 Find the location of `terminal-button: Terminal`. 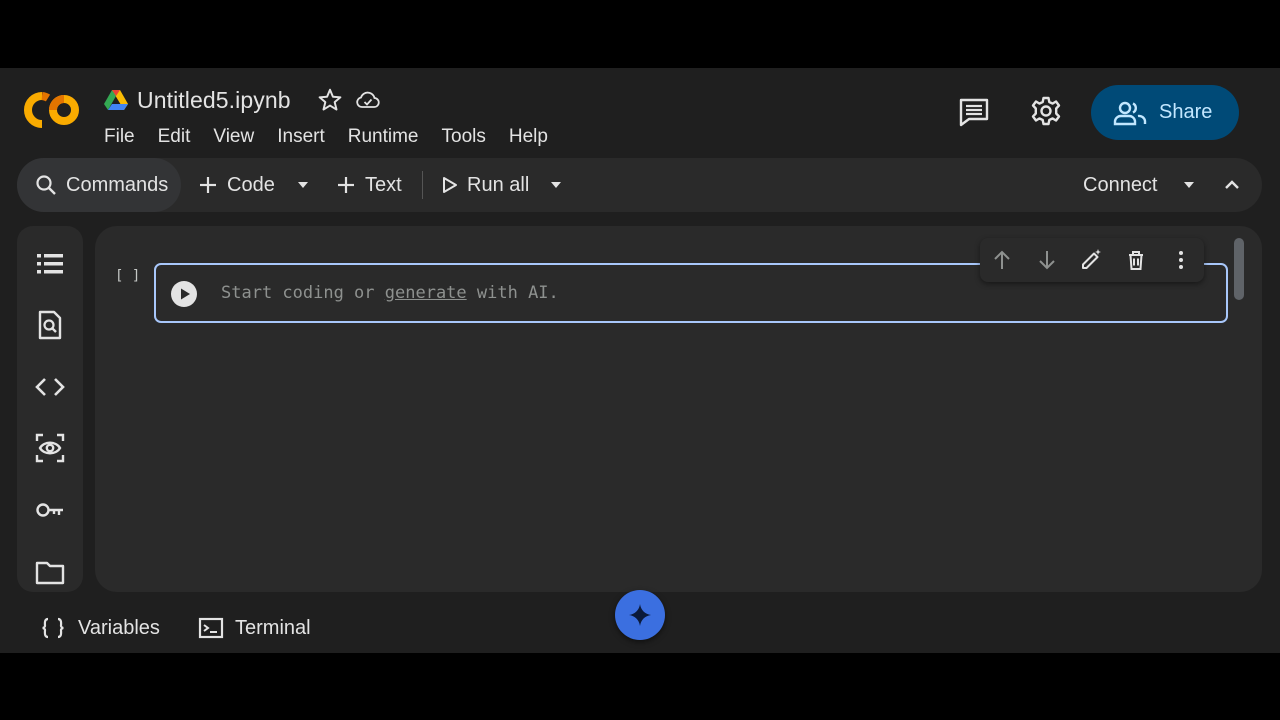

terminal-button: Terminal is located at coordinates (254, 628).